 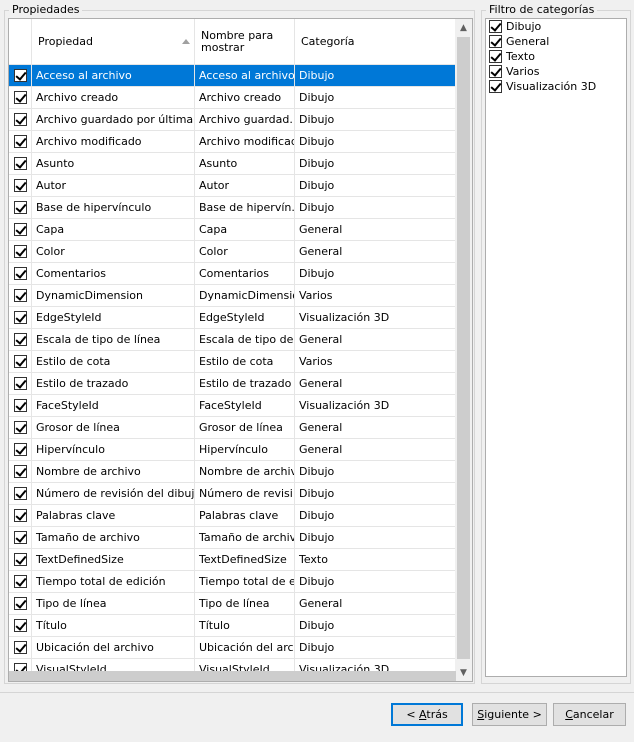 I want to click on row-display-name: Título, so click(x=245, y=625).